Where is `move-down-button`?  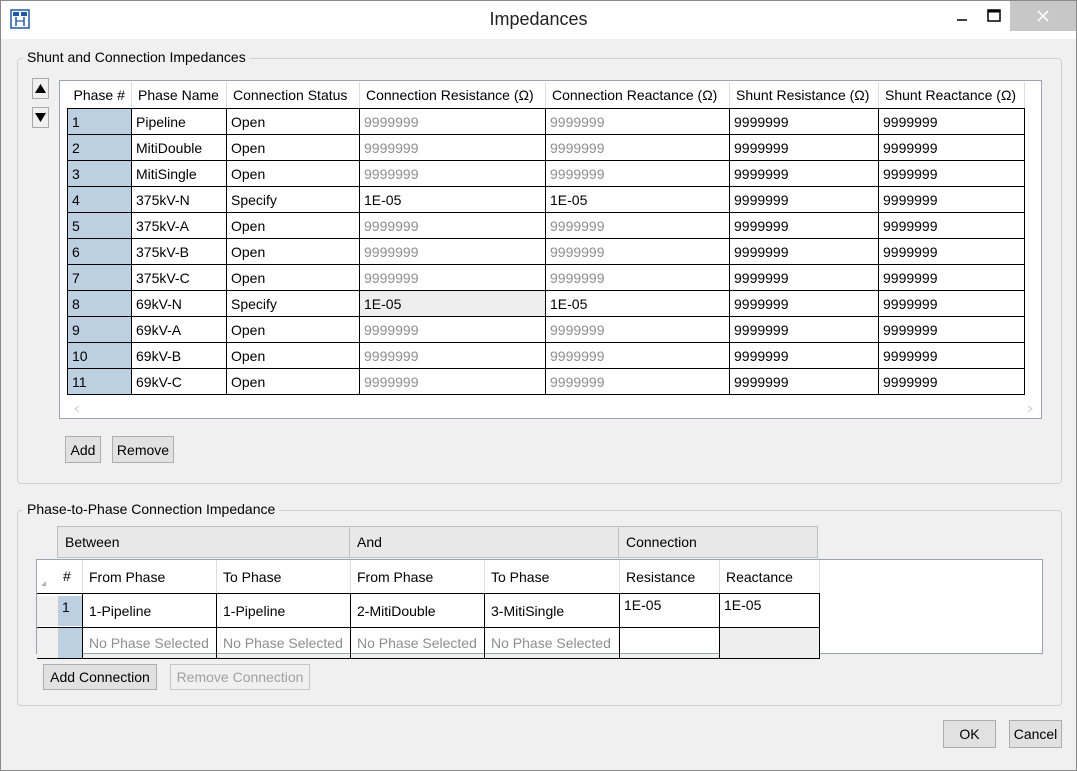 move-down-button is located at coordinates (40, 117).